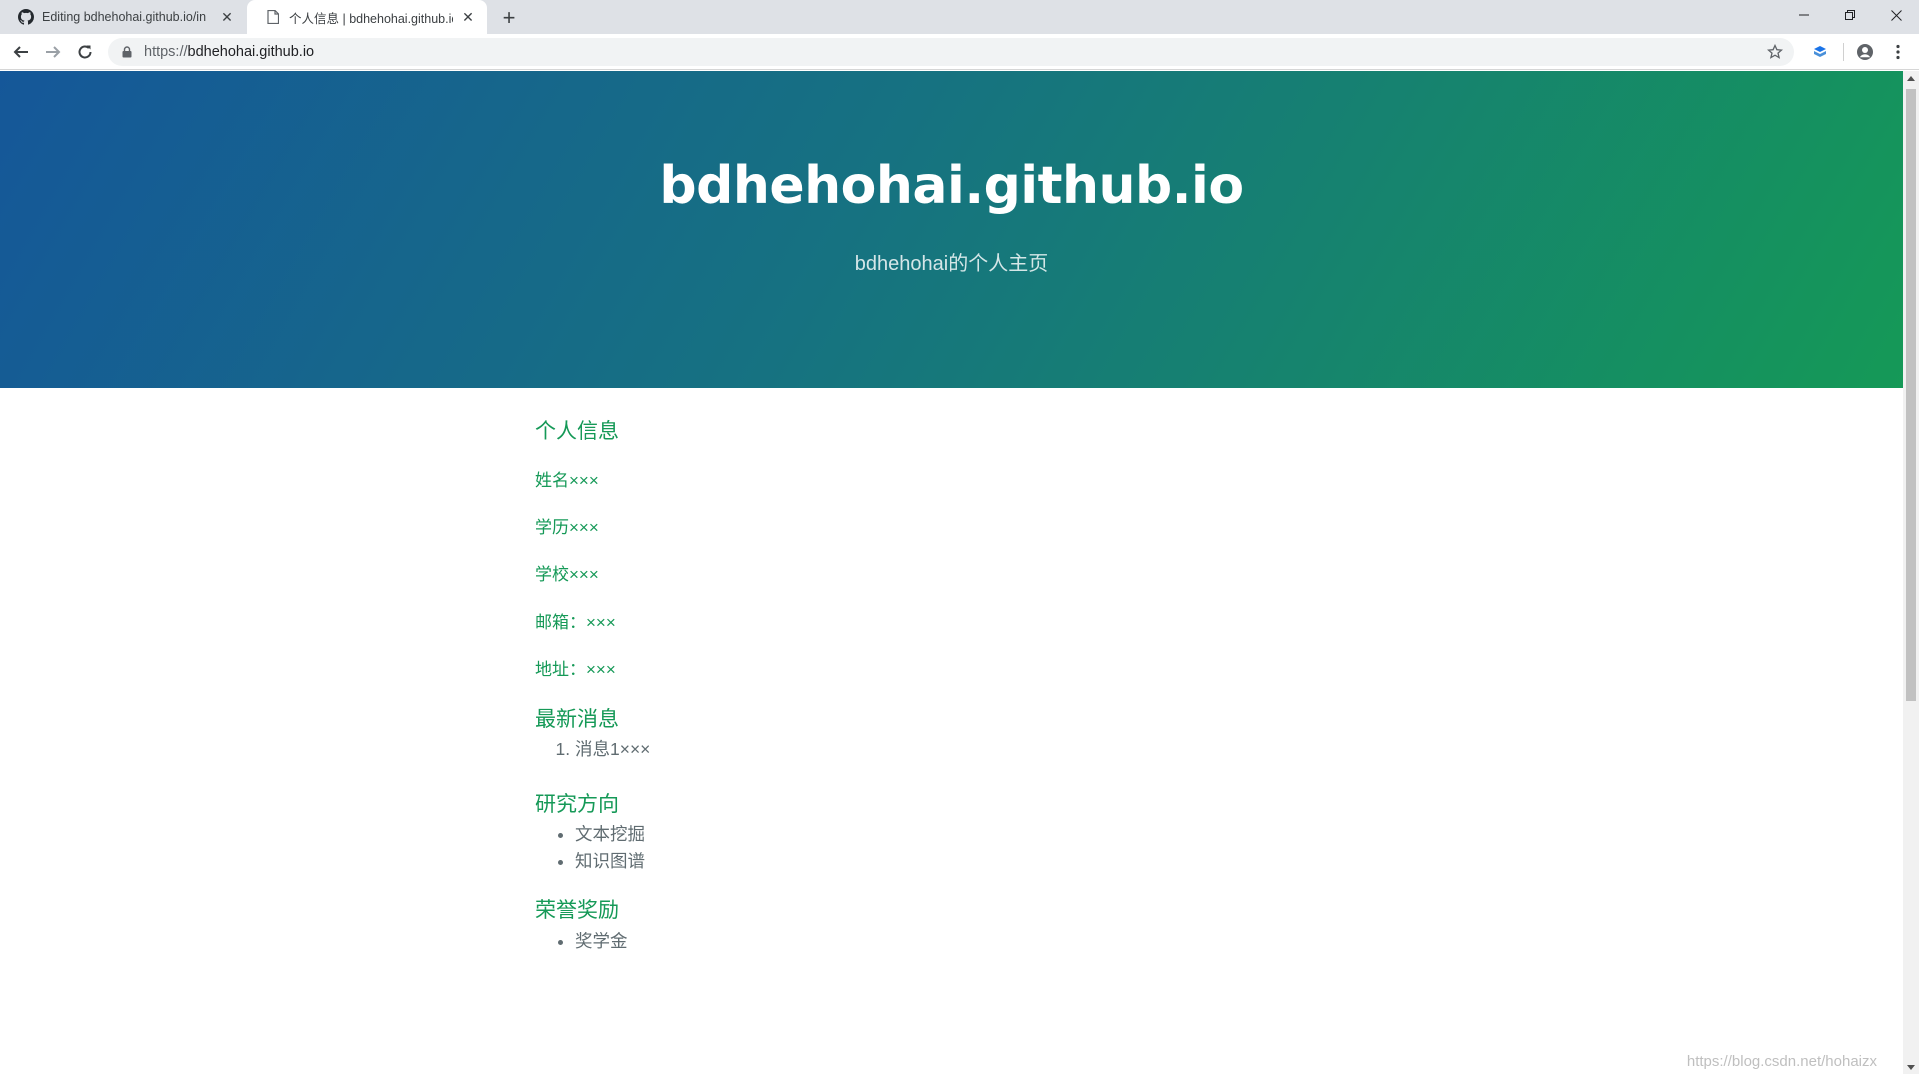 The image size is (1919, 1074). What do you see at coordinates (1850, 15) in the screenshot?
I see `restore-icon` at bounding box center [1850, 15].